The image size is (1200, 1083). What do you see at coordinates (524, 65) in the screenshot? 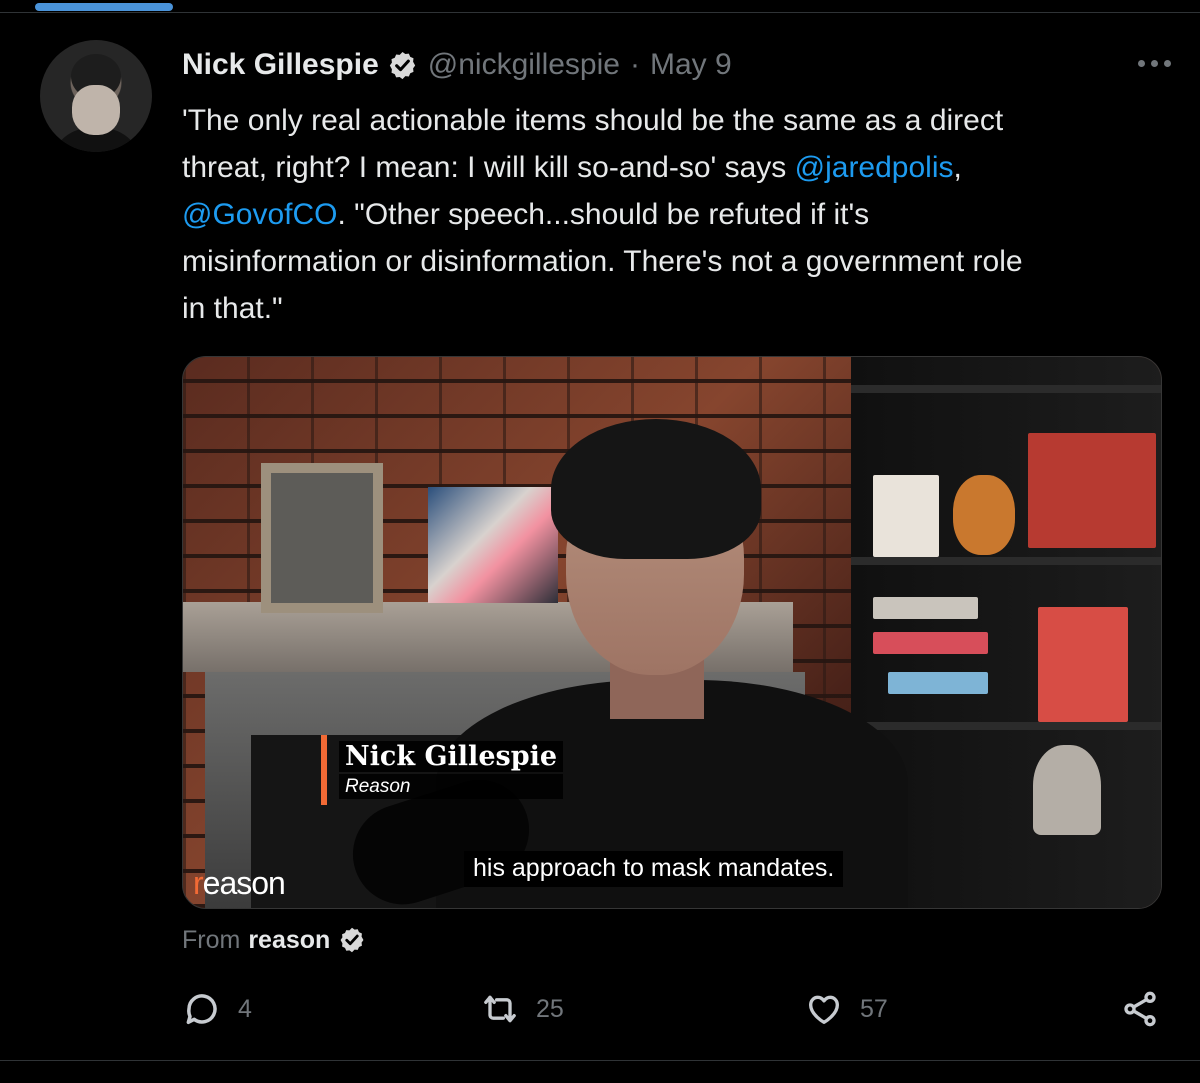
I see `author-handle: @nickgillespie` at bounding box center [524, 65].